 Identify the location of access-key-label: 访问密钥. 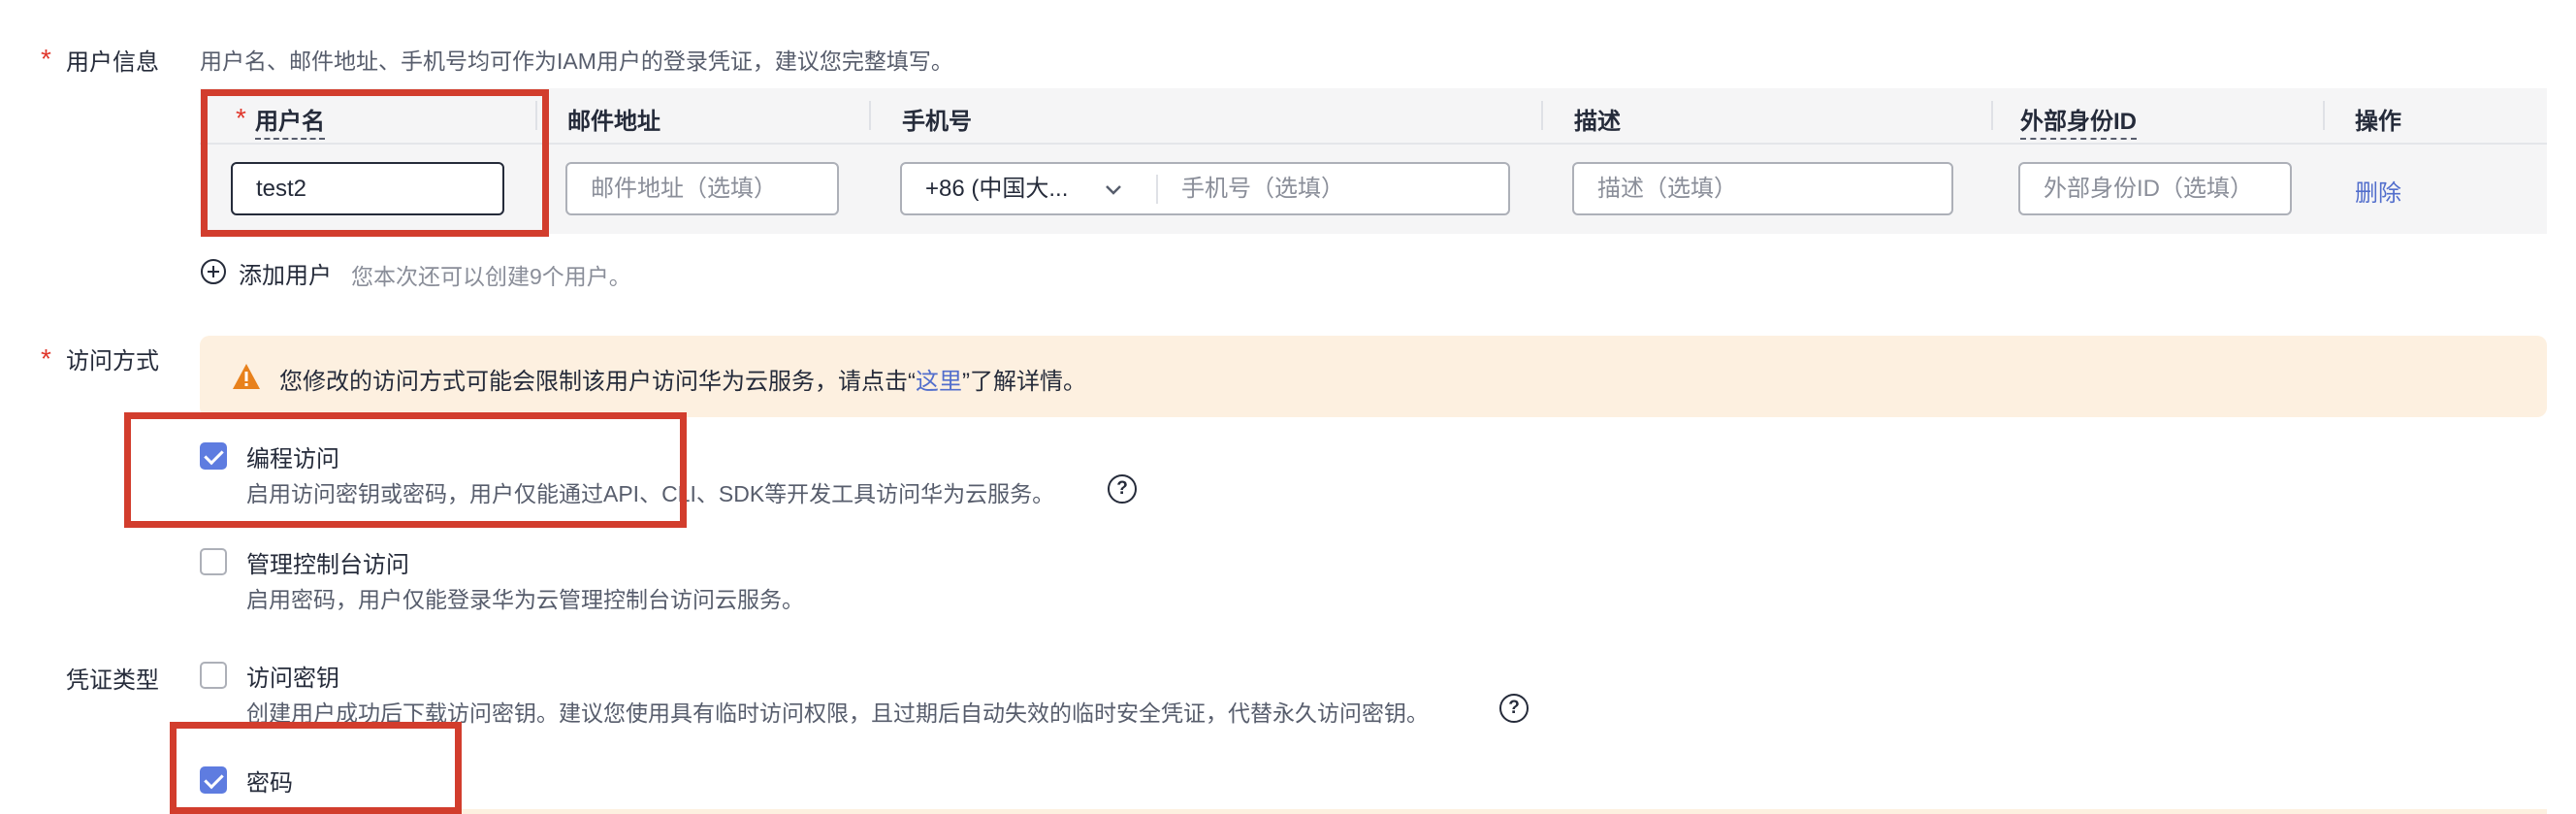
(292, 679).